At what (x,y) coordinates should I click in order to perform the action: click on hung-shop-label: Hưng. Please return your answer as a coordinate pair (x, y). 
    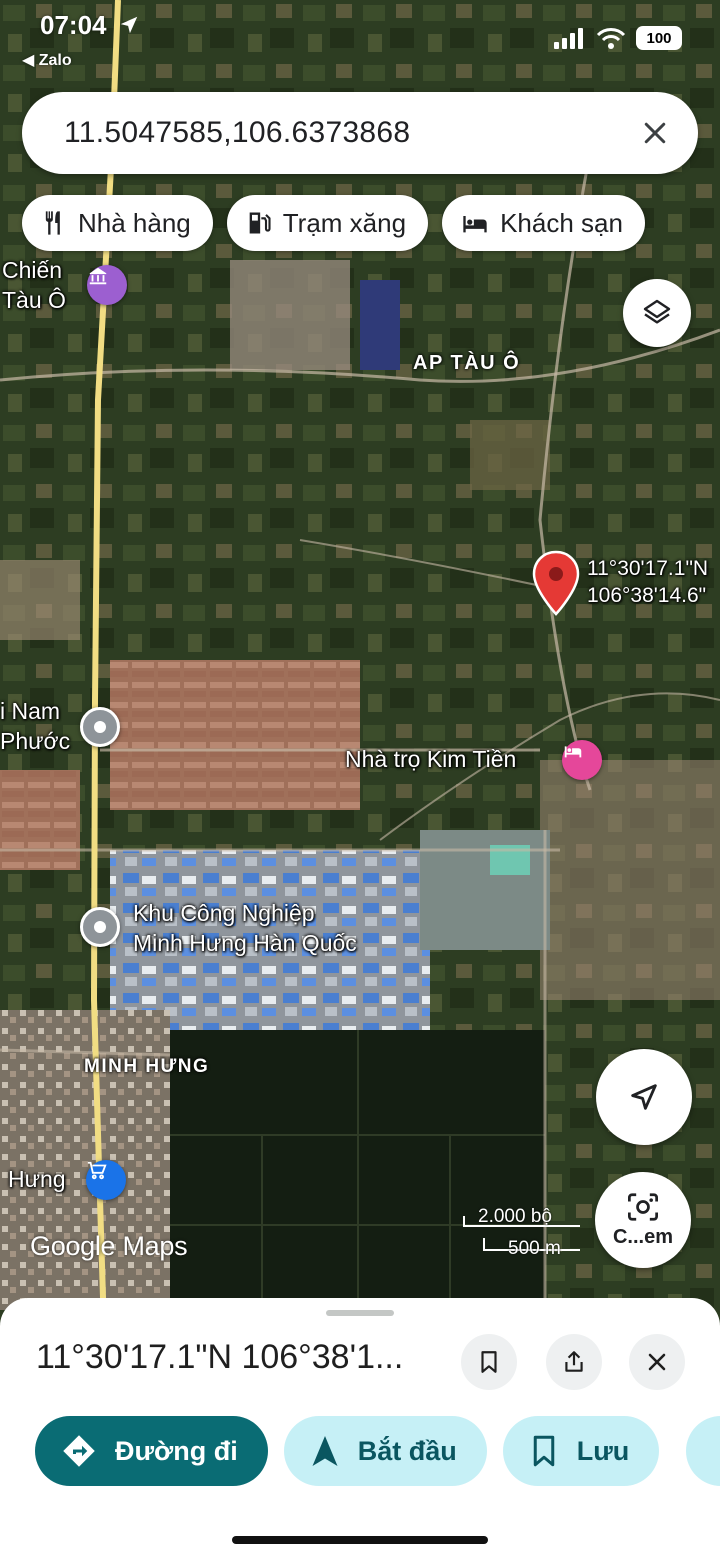
    Looking at the image, I should click on (37, 1179).